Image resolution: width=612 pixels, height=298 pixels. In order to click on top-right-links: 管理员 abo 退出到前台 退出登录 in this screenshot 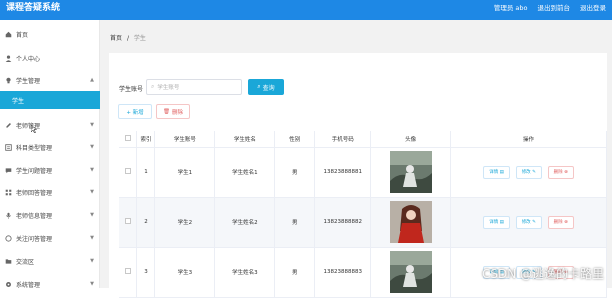, I will do `click(550, 8)`.